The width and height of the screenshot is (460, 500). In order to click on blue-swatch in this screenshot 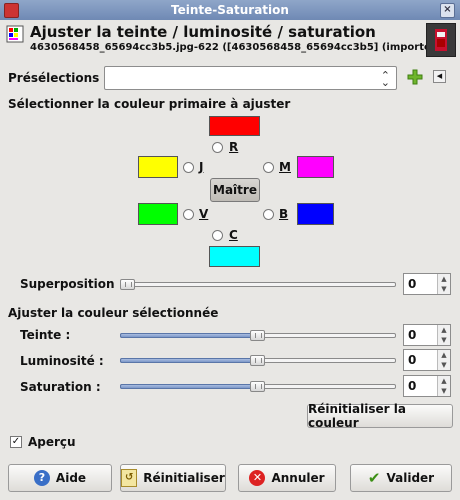, I will do `click(315, 214)`.